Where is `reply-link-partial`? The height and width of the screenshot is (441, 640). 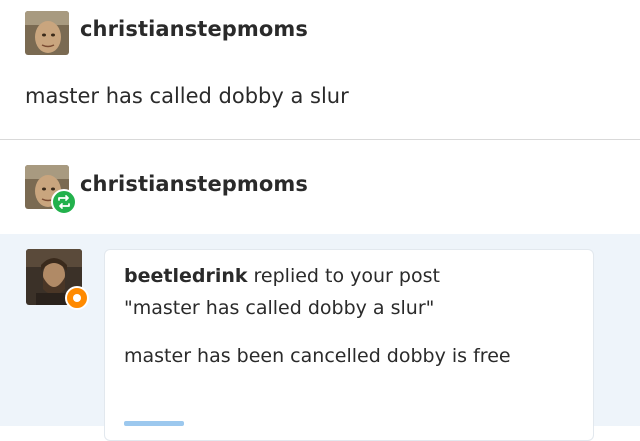
reply-link-partial is located at coordinates (154, 423).